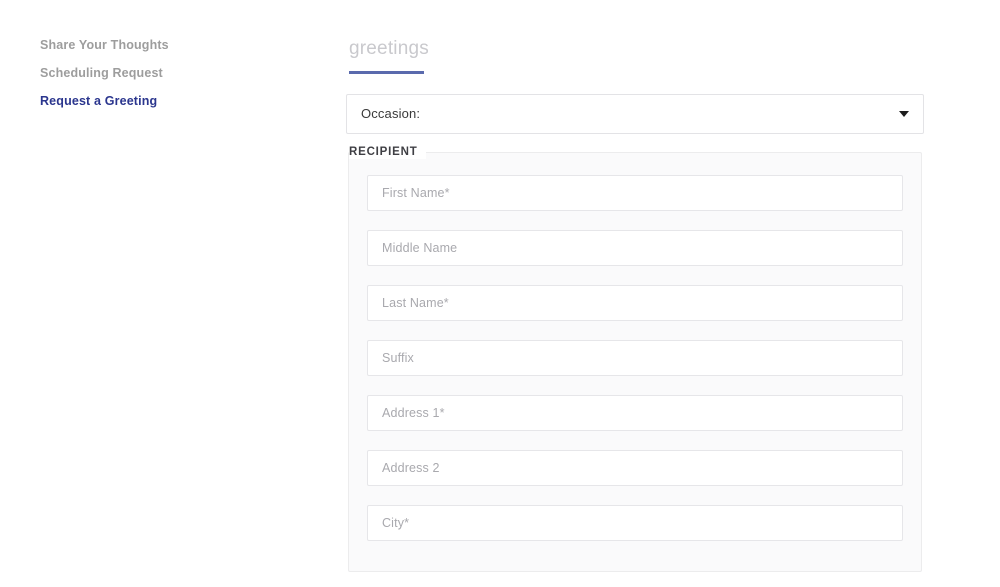 The height and width of the screenshot is (587, 1000). I want to click on sidebar-item-request-a-greeting: Request a Greeting, so click(165, 101).